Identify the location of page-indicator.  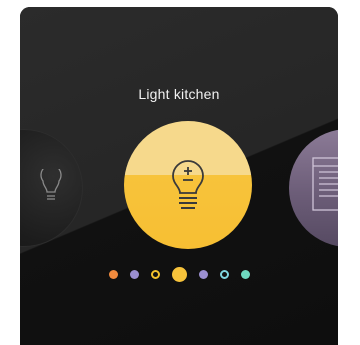
(179, 274).